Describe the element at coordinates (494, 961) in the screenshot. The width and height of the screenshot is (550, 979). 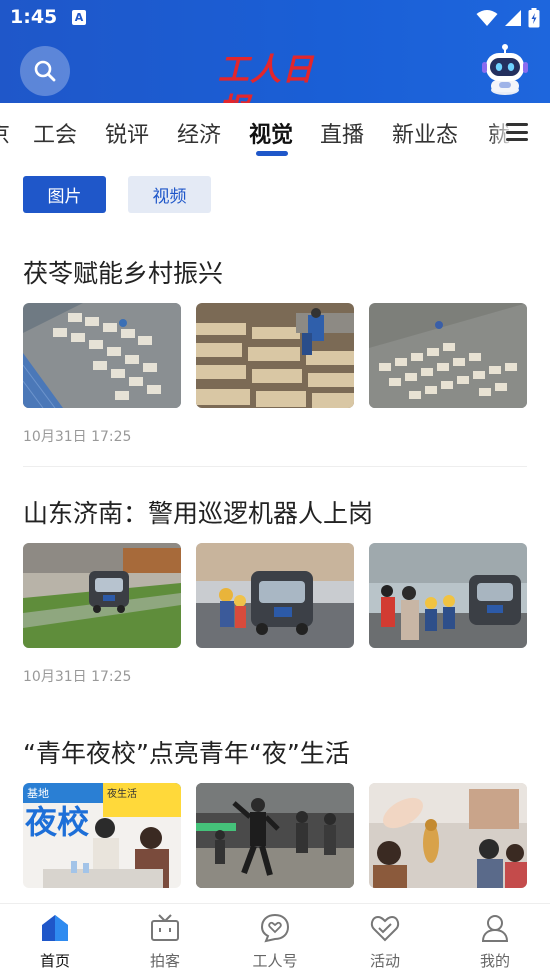
I see `nav-mine-label: 我的` at that location.